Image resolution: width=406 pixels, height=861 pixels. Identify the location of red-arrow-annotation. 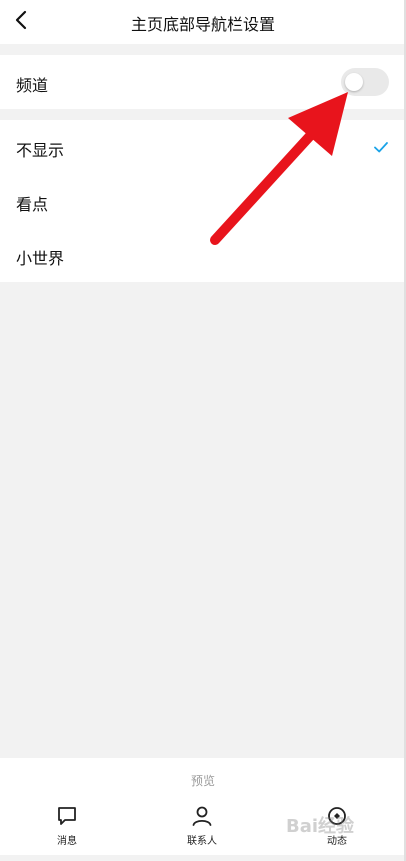
(279, 168).